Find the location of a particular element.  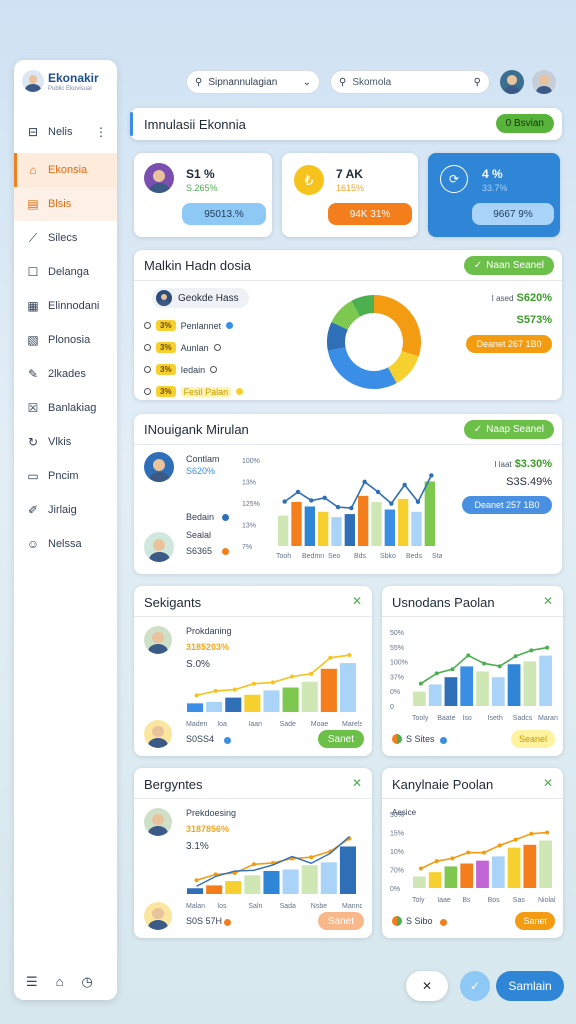

sidebar-item-elinnodani: ▦ Elinnodani is located at coordinates (65, 306).